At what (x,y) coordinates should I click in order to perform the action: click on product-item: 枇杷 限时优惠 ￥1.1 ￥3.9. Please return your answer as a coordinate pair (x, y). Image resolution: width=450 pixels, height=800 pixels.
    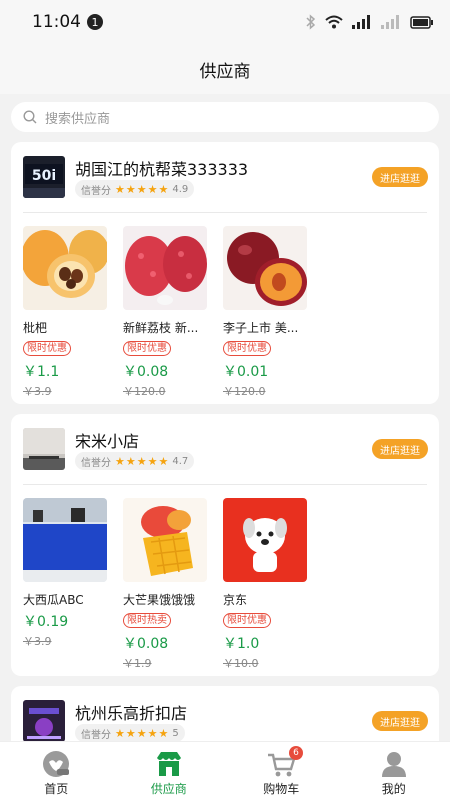
    Looking at the image, I should click on (65, 312).